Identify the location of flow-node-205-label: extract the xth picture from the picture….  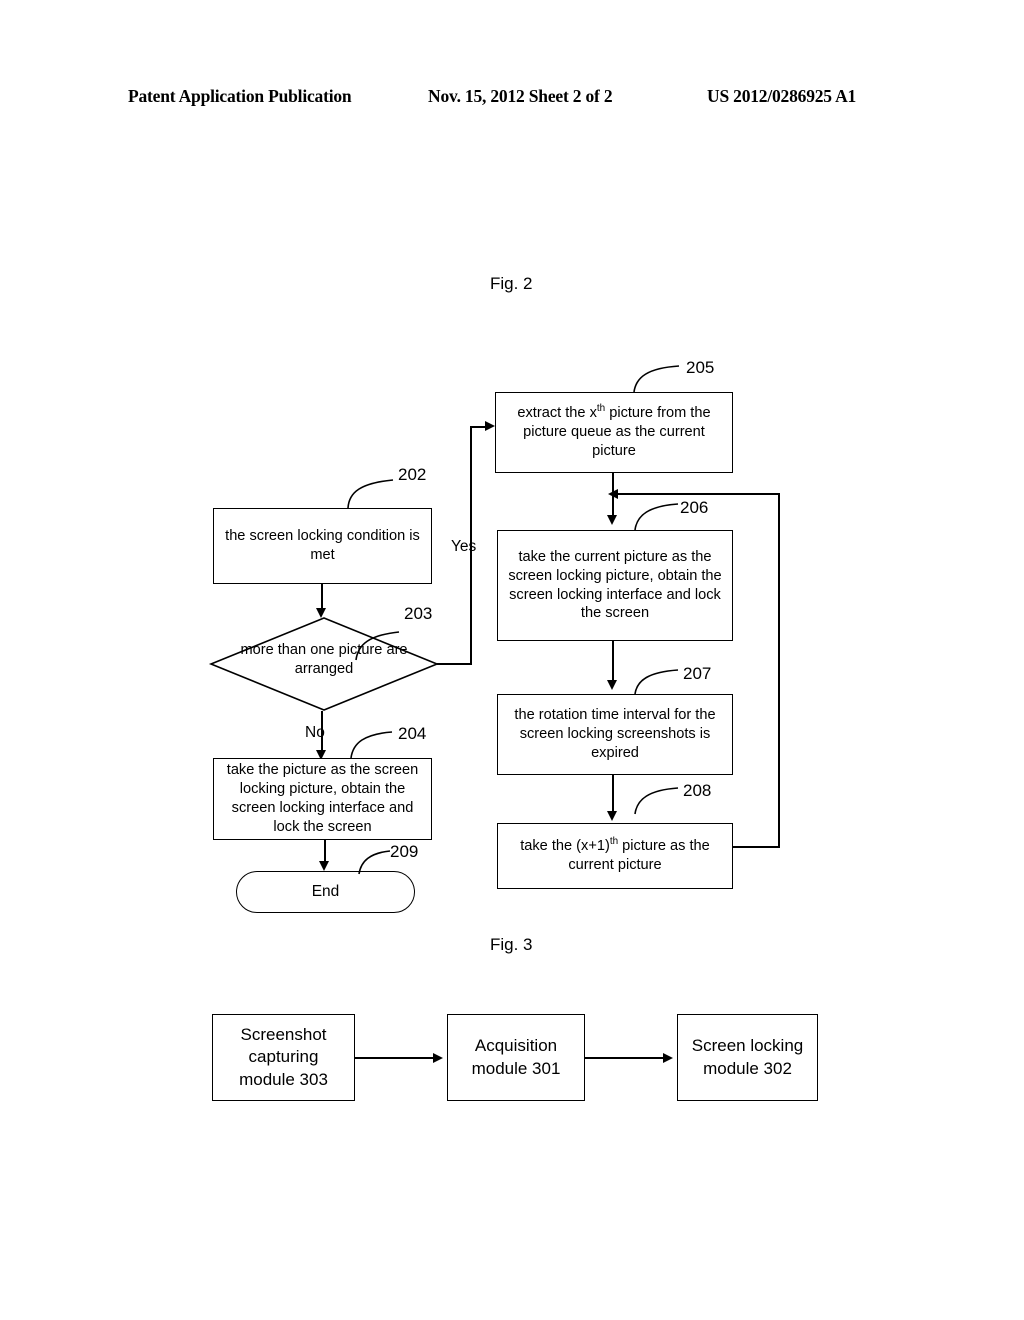
(614, 431).